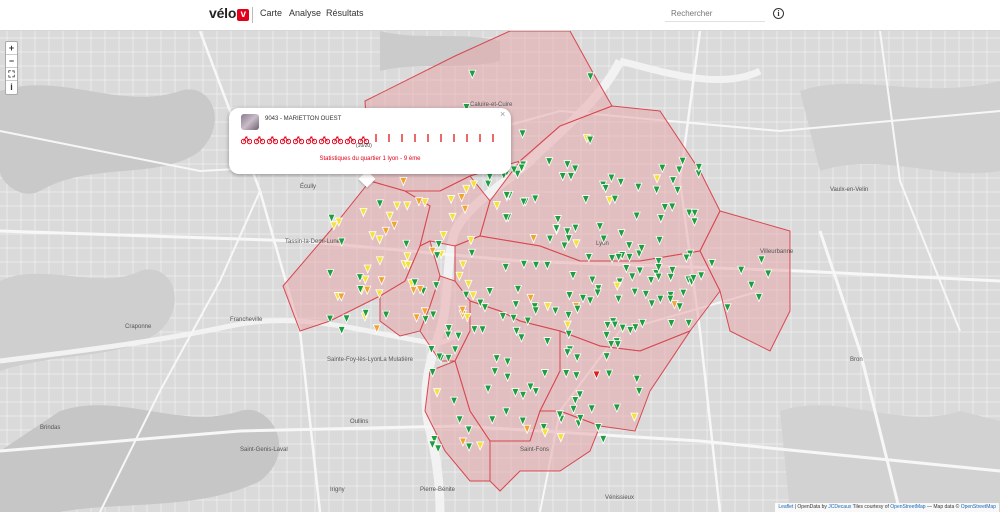 Image resolution: width=1000 pixels, height=512 pixels. I want to click on map-label-sainte-foy: Sainte-Foy-lès-Lyon, so click(353, 360).